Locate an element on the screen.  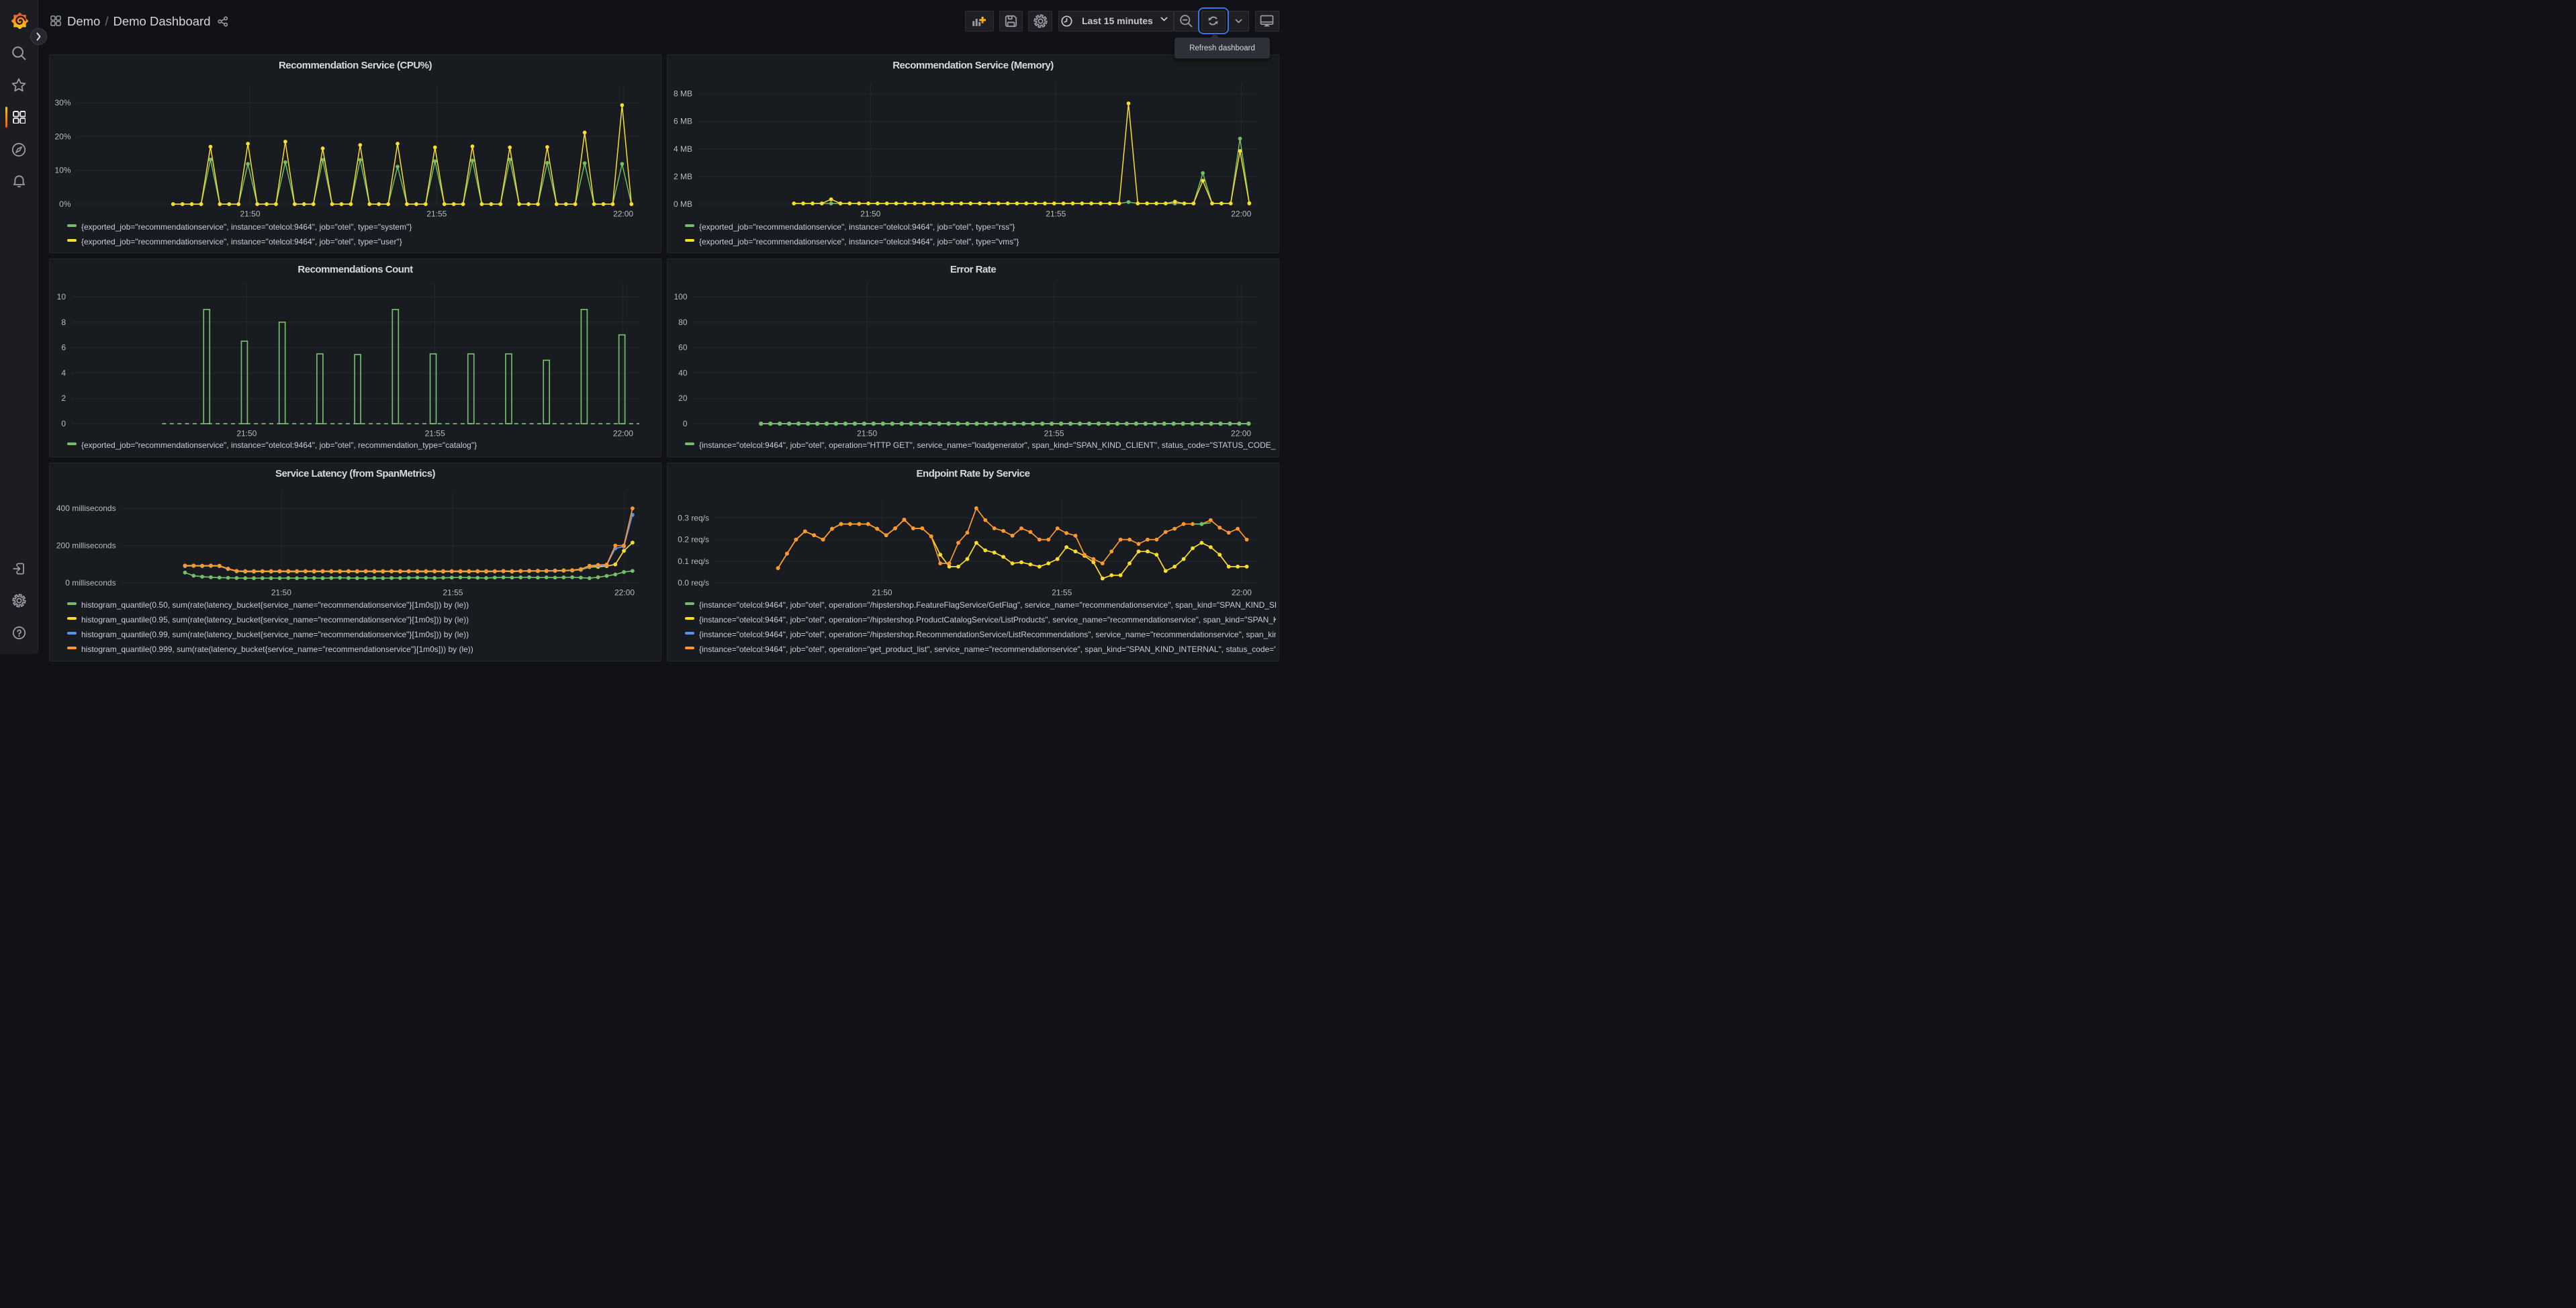
svg-text: 30% is located at coordinates (62, 103).